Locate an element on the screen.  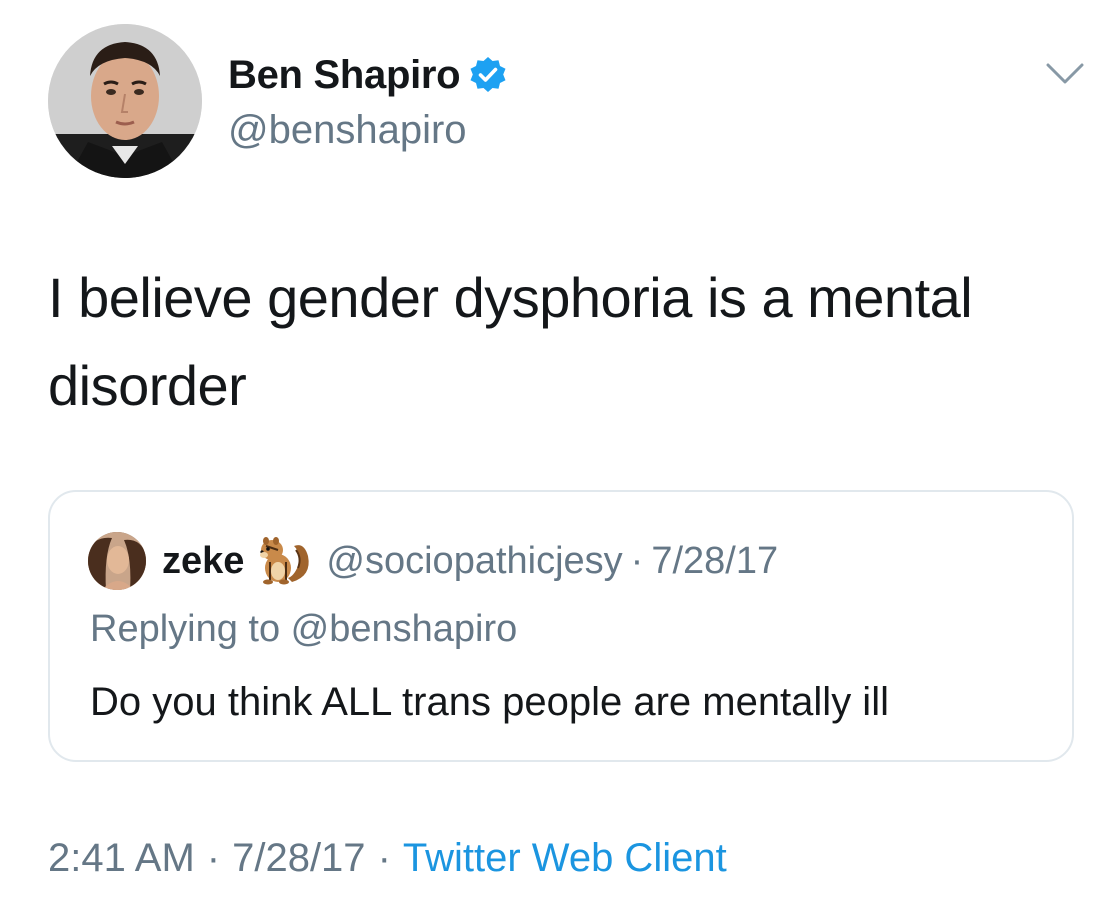
chipmunk-icon is located at coordinates (283, 561).